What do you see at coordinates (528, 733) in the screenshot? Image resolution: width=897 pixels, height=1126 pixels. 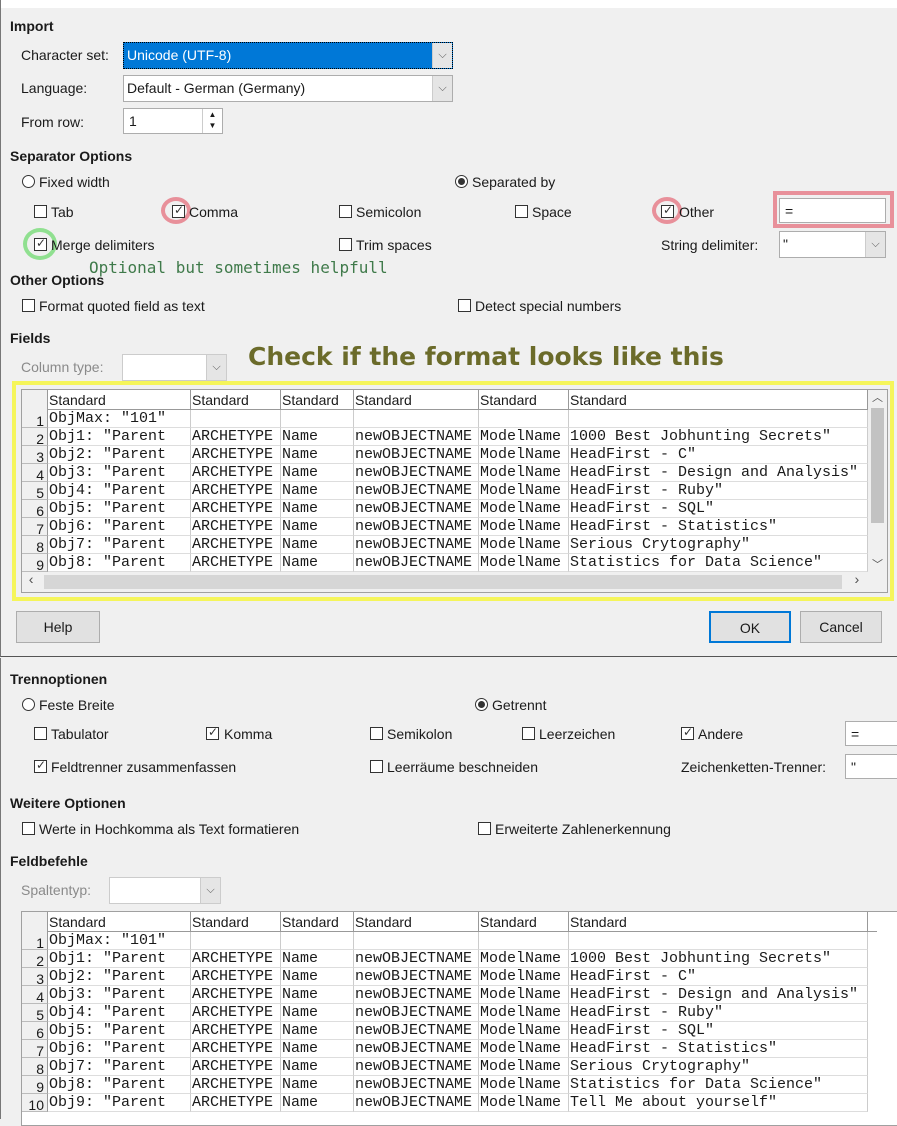 I see `space-checkbox-de` at bounding box center [528, 733].